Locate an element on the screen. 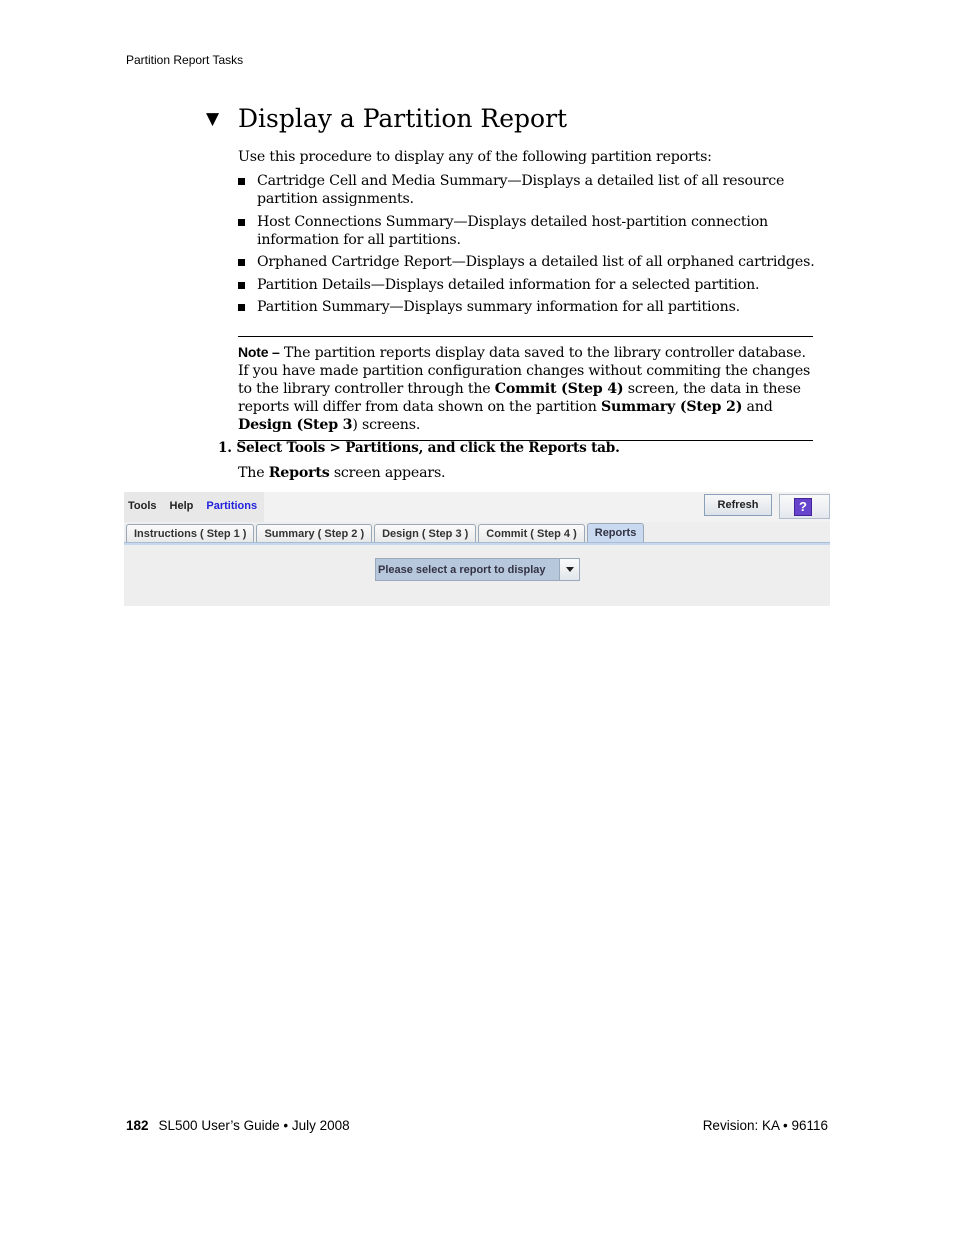  help-icon: ? is located at coordinates (803, 506).